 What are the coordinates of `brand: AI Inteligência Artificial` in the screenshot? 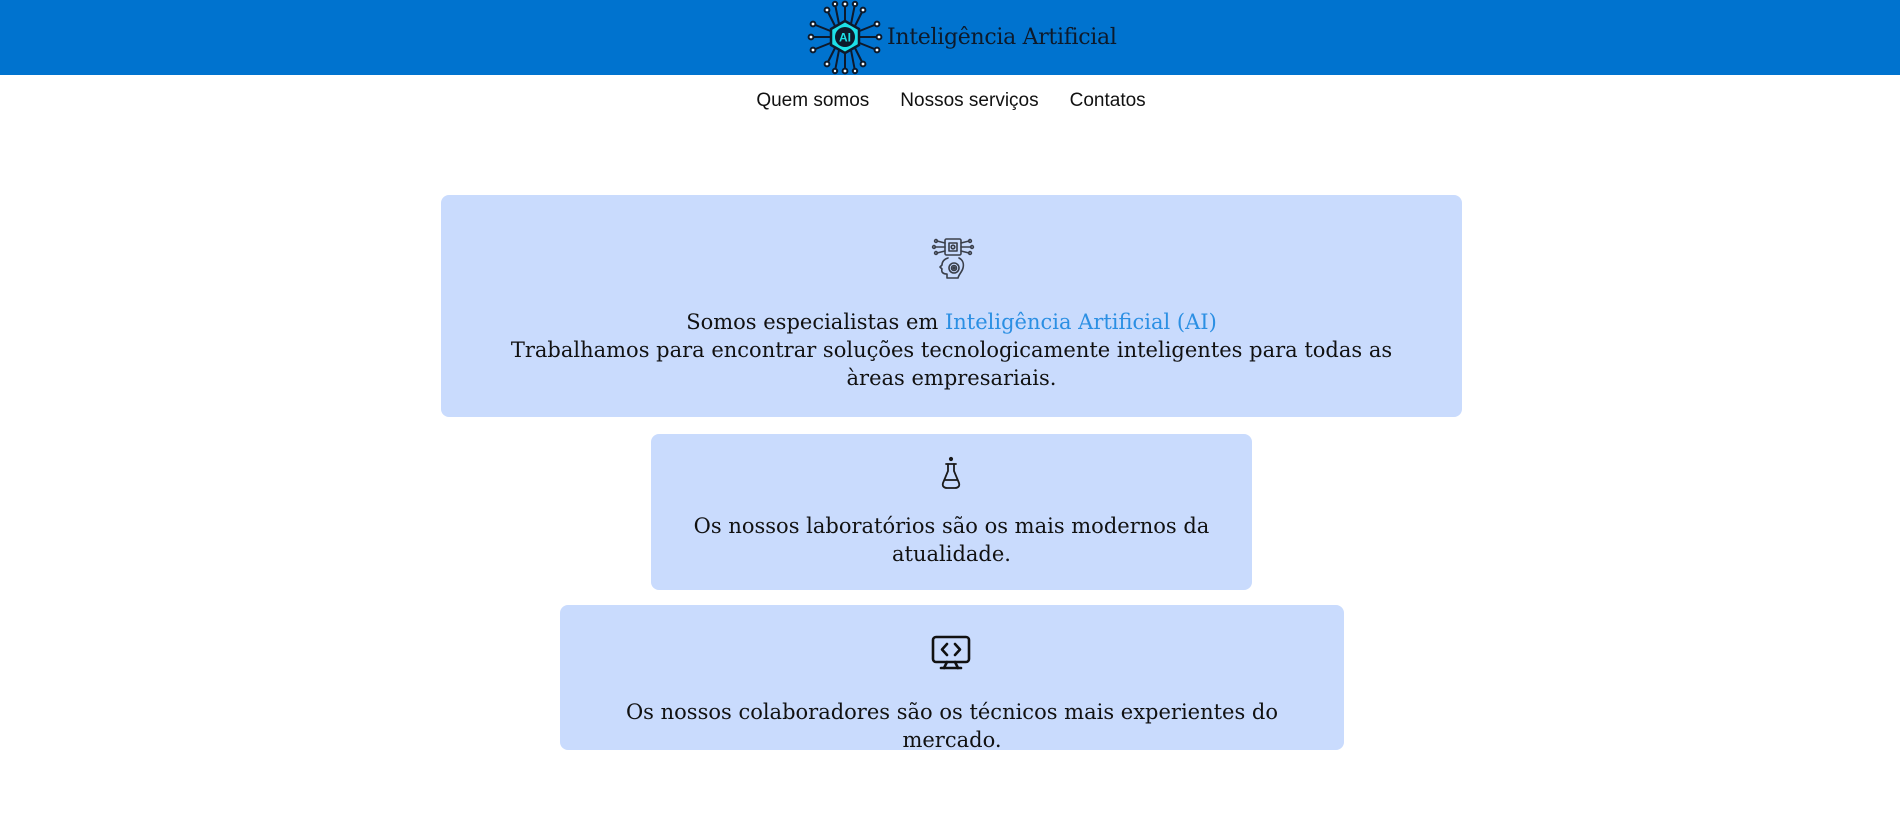 It's located at (961, 37).